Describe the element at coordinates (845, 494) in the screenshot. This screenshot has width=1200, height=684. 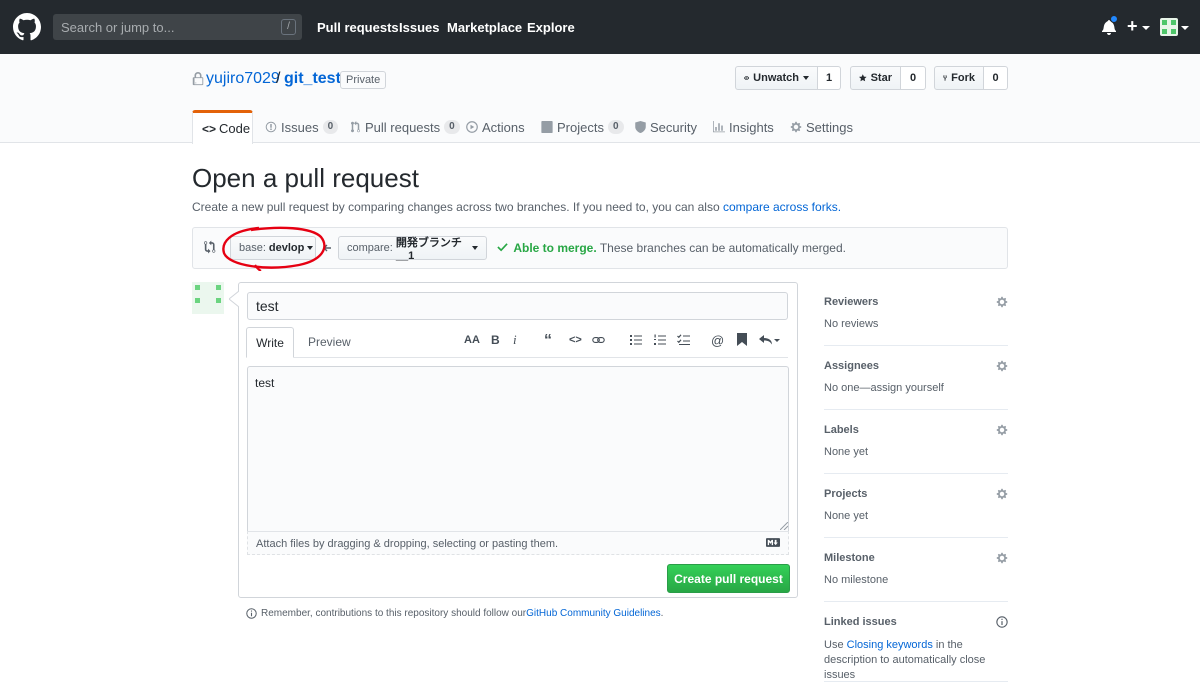
I see `projects-heading: Projects` at that location.